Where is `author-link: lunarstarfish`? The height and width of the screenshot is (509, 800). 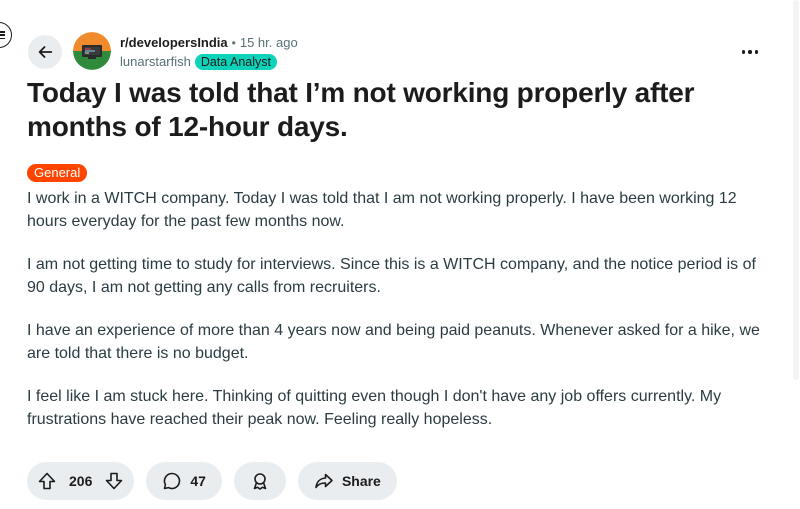 author-link: lunarstarfish is located at coordinates (155, 62).